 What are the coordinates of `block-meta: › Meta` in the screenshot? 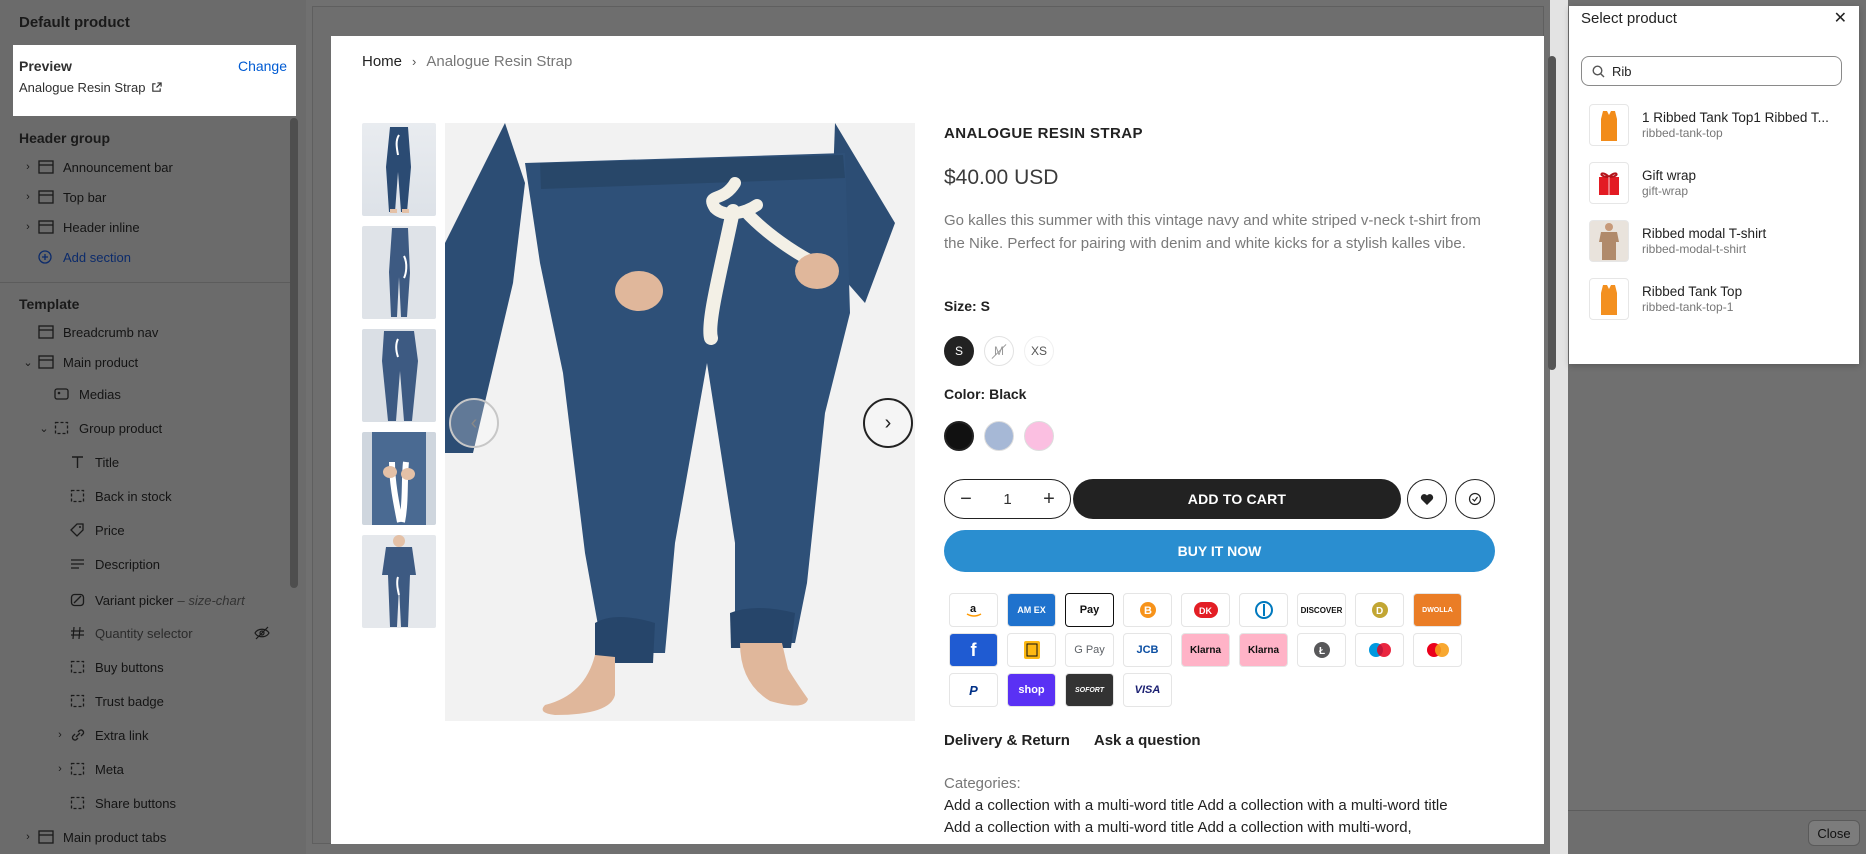 It's located at (91, 769).